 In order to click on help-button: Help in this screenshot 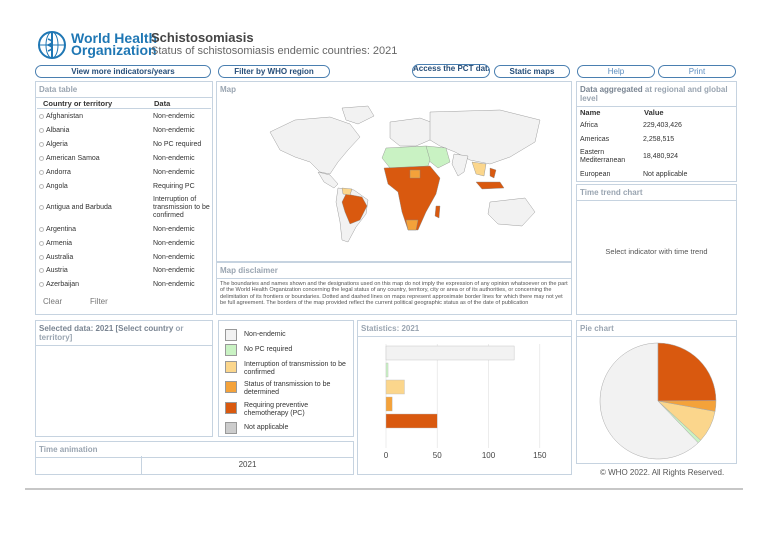, I will do `click(616, 71)`.